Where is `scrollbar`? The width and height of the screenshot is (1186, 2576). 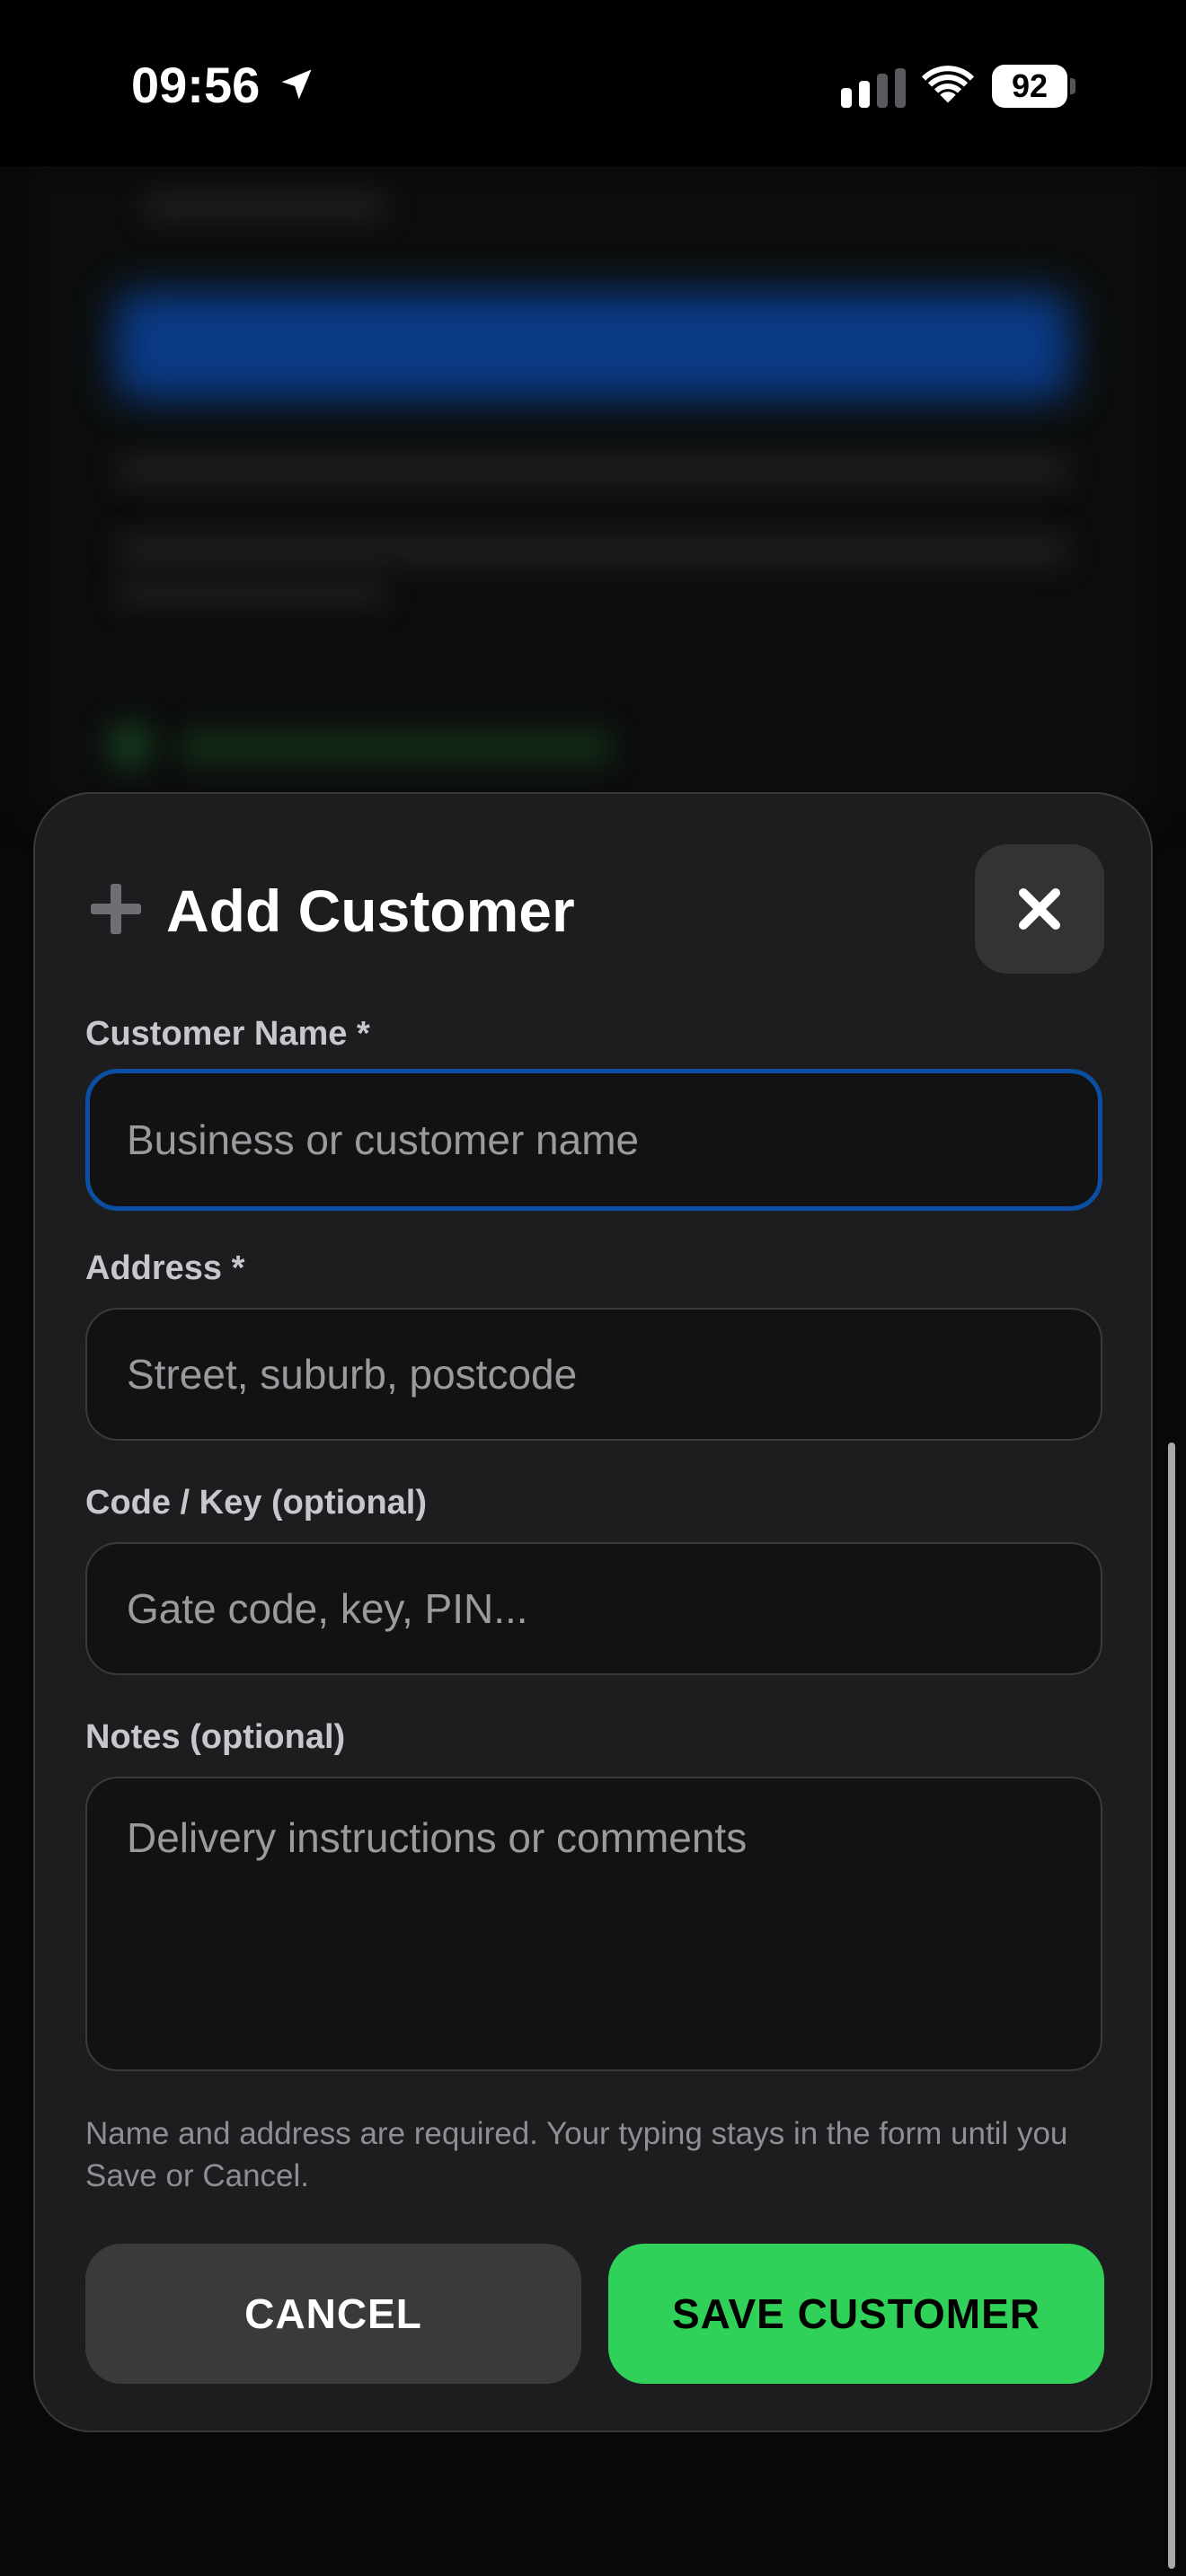 scrollbar is located at coordinates (1171, 2005).